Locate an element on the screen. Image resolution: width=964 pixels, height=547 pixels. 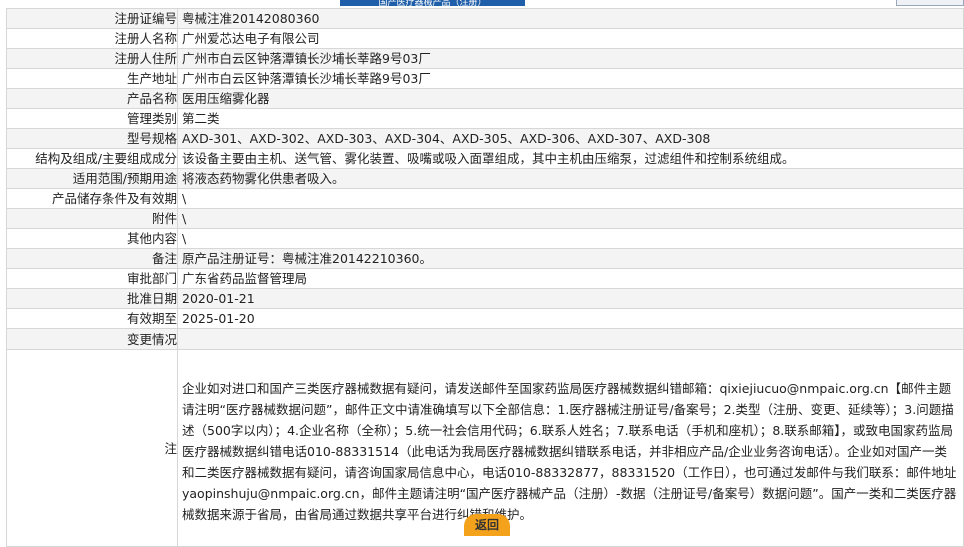
table-row: 有效期至 2025-01-20 is located at coordinates (485, 318).